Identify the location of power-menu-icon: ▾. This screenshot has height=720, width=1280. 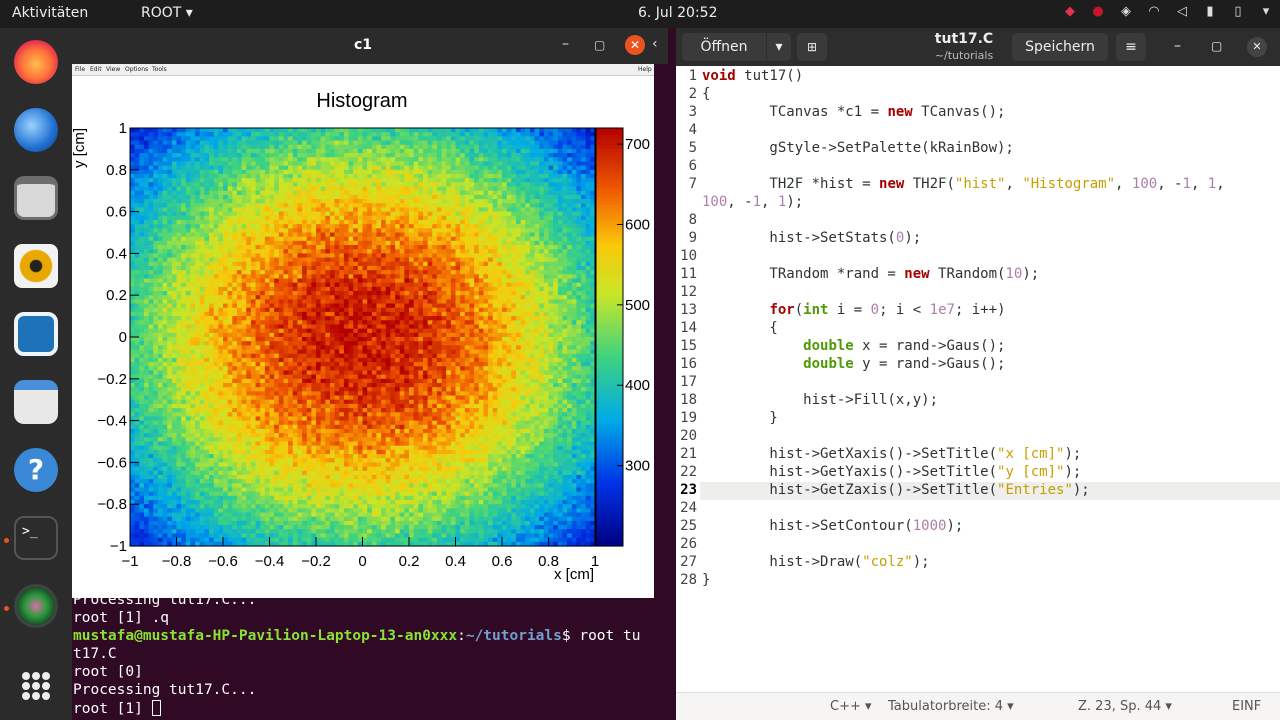
(1266, 14).